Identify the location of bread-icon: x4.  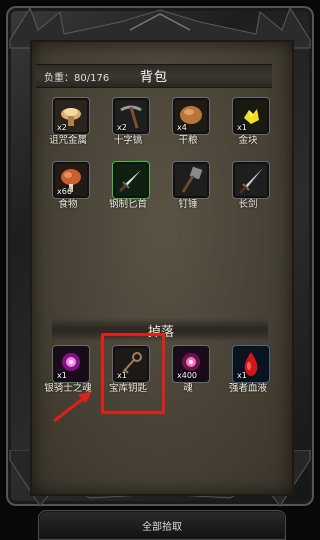
(191, 116).